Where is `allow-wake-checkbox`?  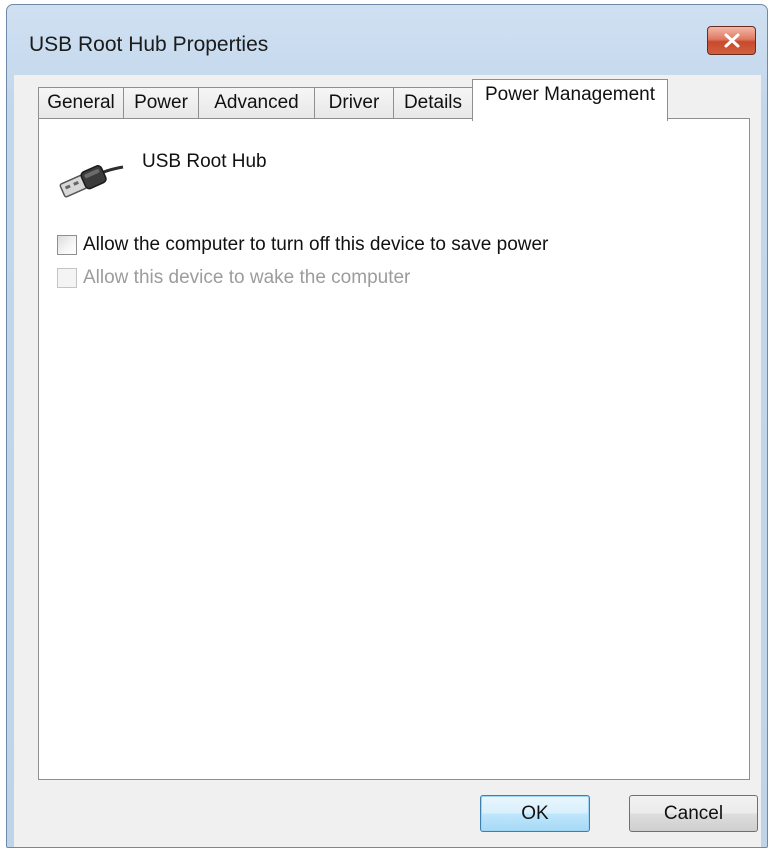
allow-wake-checkbox is located at coordinates (67, 278).